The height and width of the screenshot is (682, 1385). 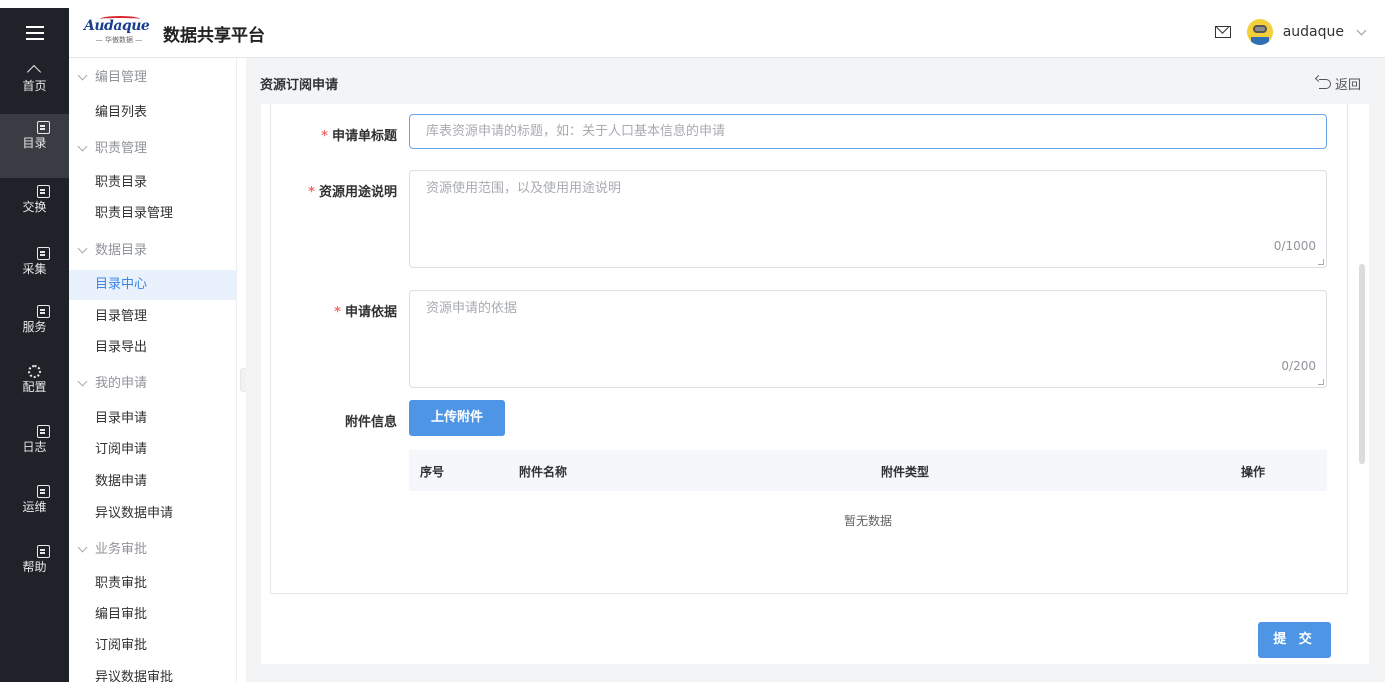 I want to click on menu-item-catalog-manage: 目录管理, so click(x=152, y=317).